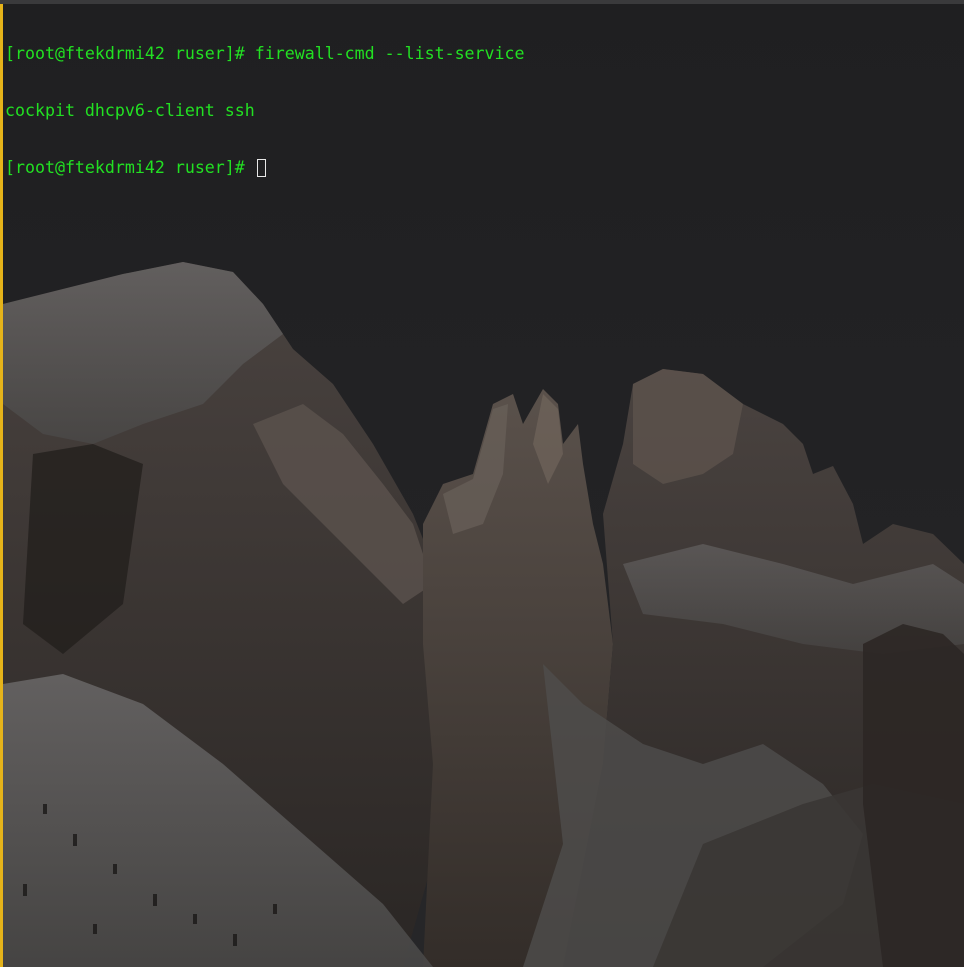  Describe the element at coordinates (130, 167) in the screenshot. I see `current-prompt-text: [root@ftekdrmi42 ruser]#` at that location.